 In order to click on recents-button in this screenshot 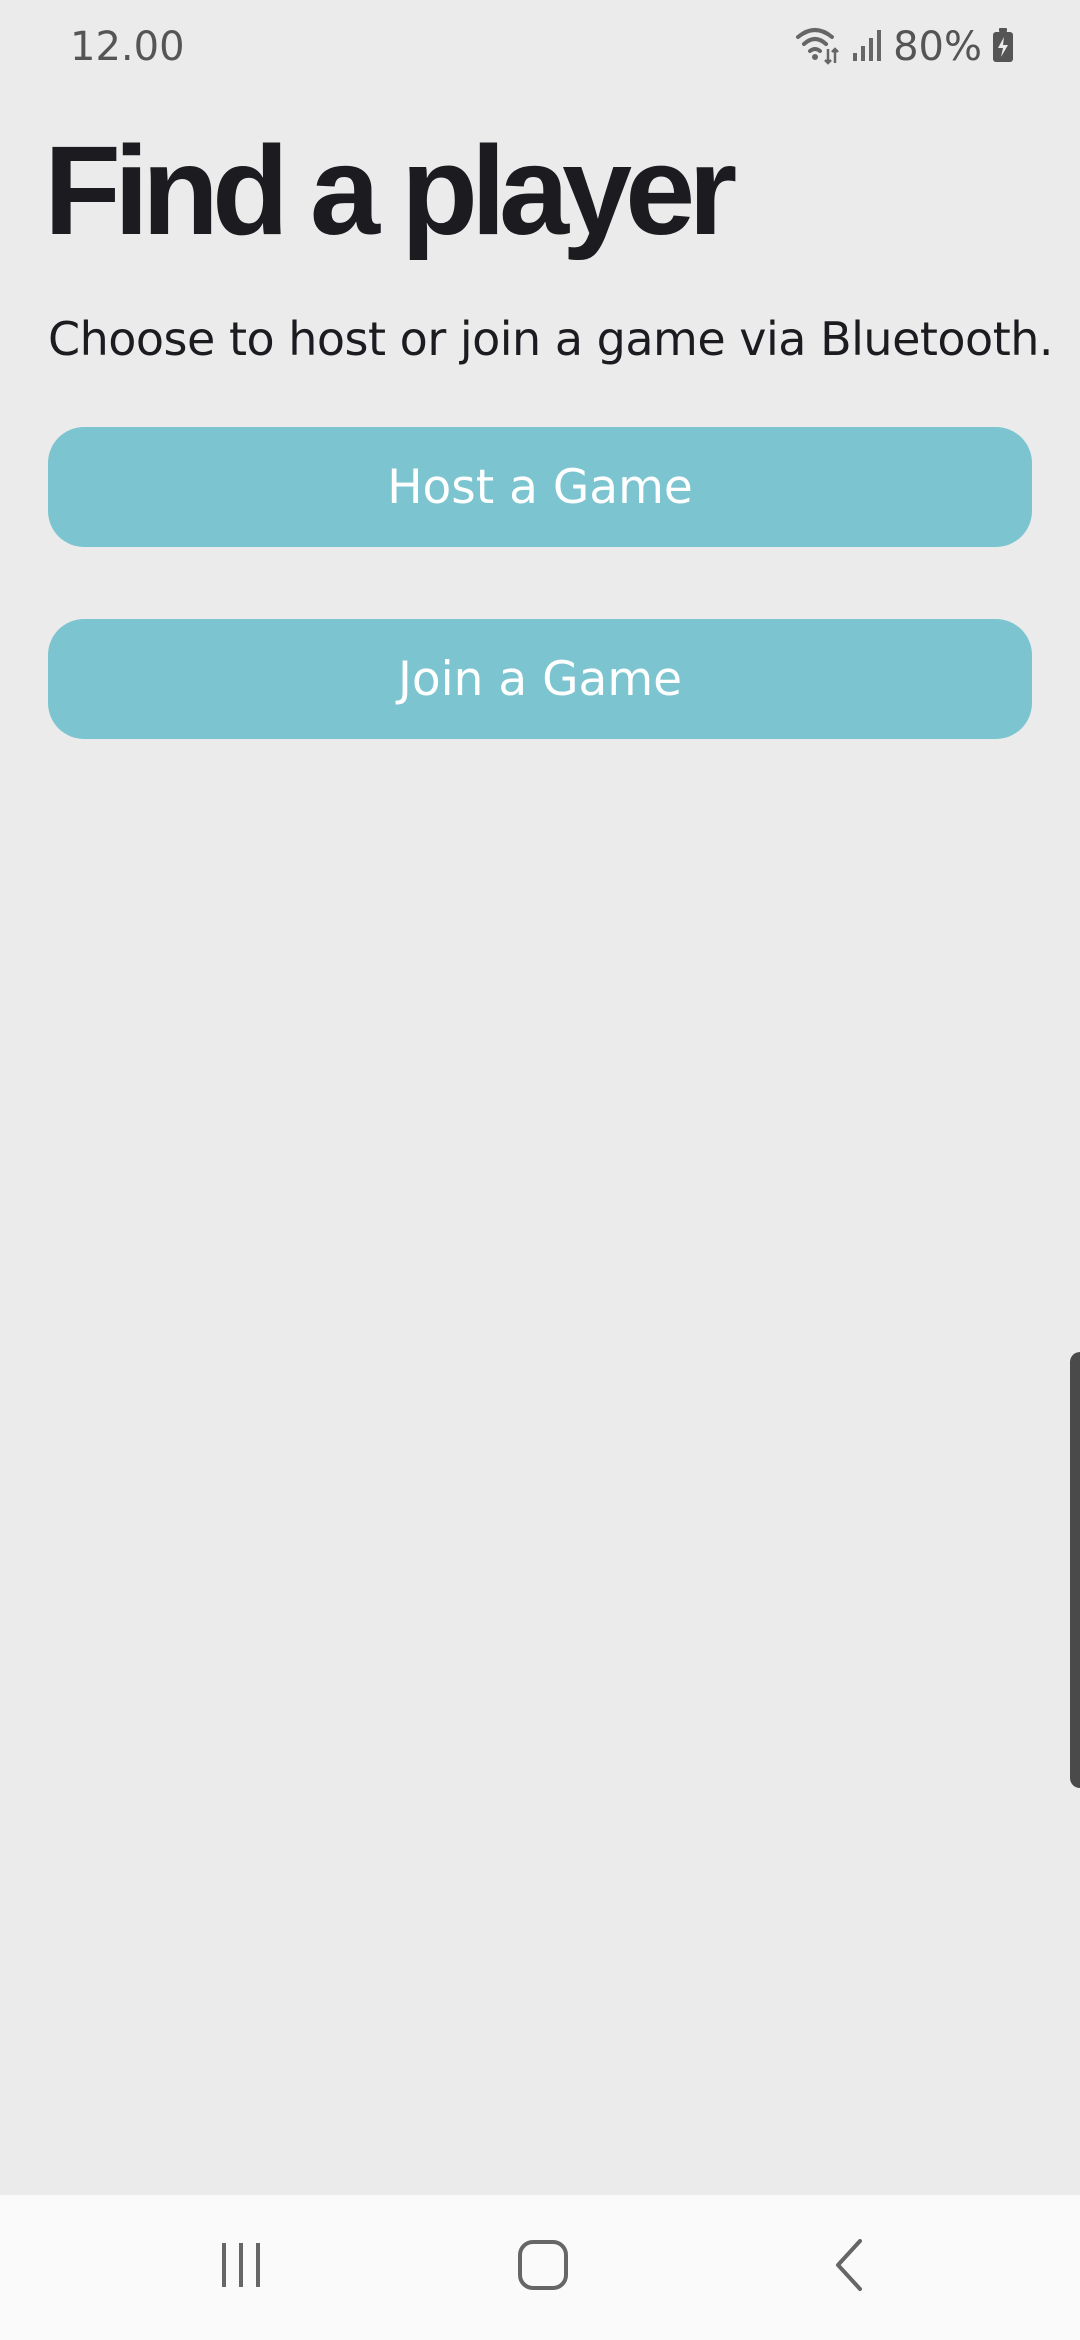, I will do `click(241, 2267)`.